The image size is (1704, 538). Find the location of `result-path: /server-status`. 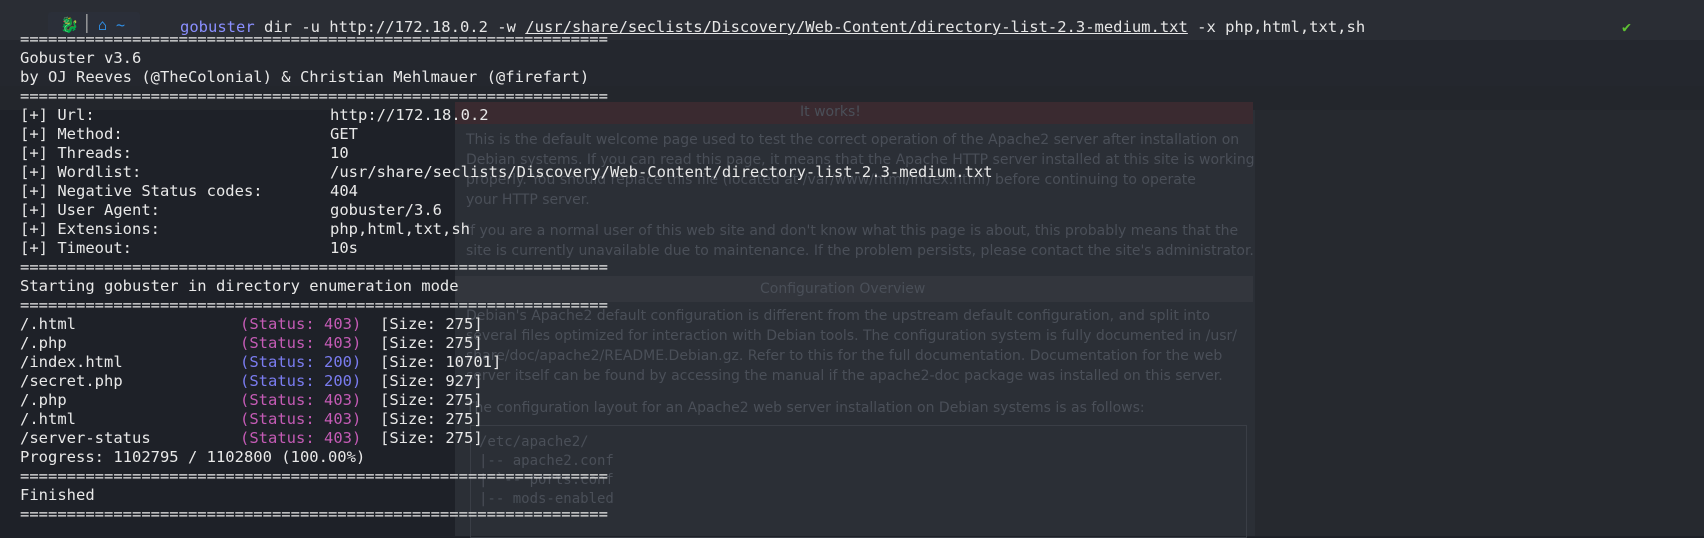

result-path: /server-status is located at coordinates (85, 438).